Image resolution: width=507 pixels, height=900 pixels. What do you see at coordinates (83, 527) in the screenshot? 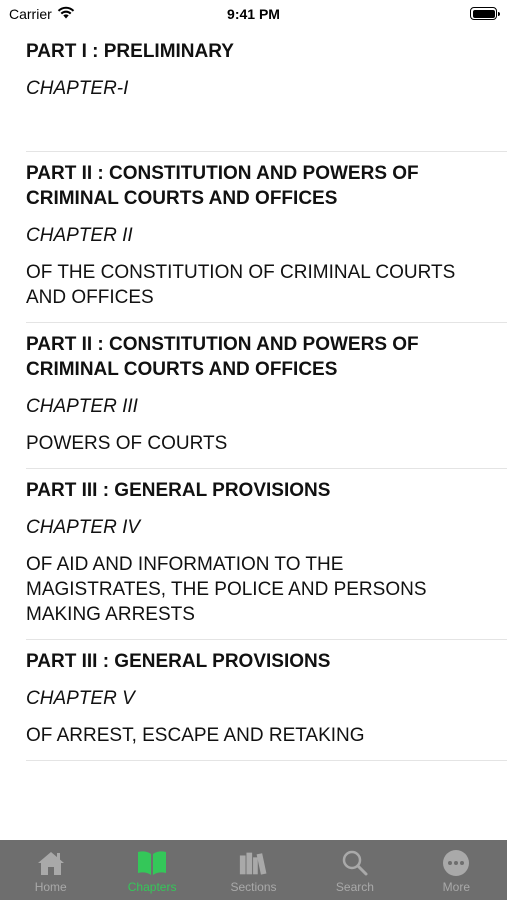
I see `chapter-number: CHAPTER IV` at bounding box center [83, 527].